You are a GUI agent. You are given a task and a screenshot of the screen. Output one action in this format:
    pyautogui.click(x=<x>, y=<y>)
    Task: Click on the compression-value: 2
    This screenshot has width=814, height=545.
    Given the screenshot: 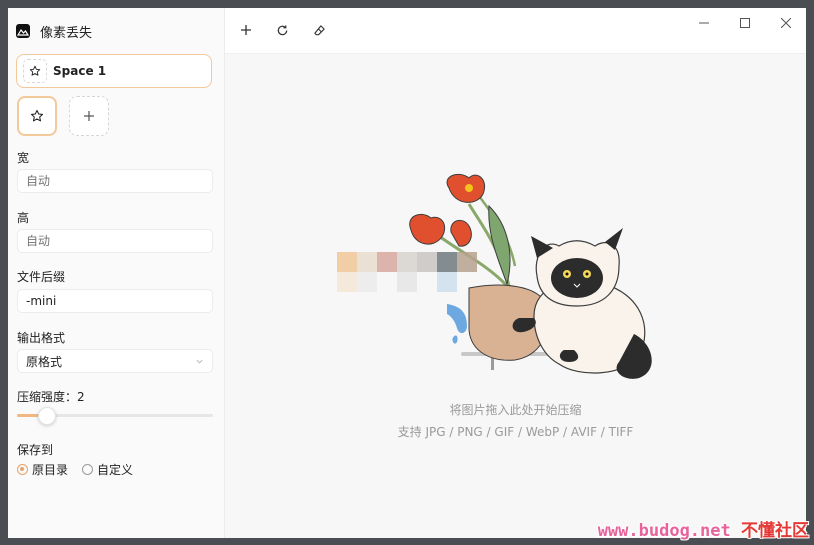 What is the action you would take?
    pyautogui.click(x=81, y=397)
    